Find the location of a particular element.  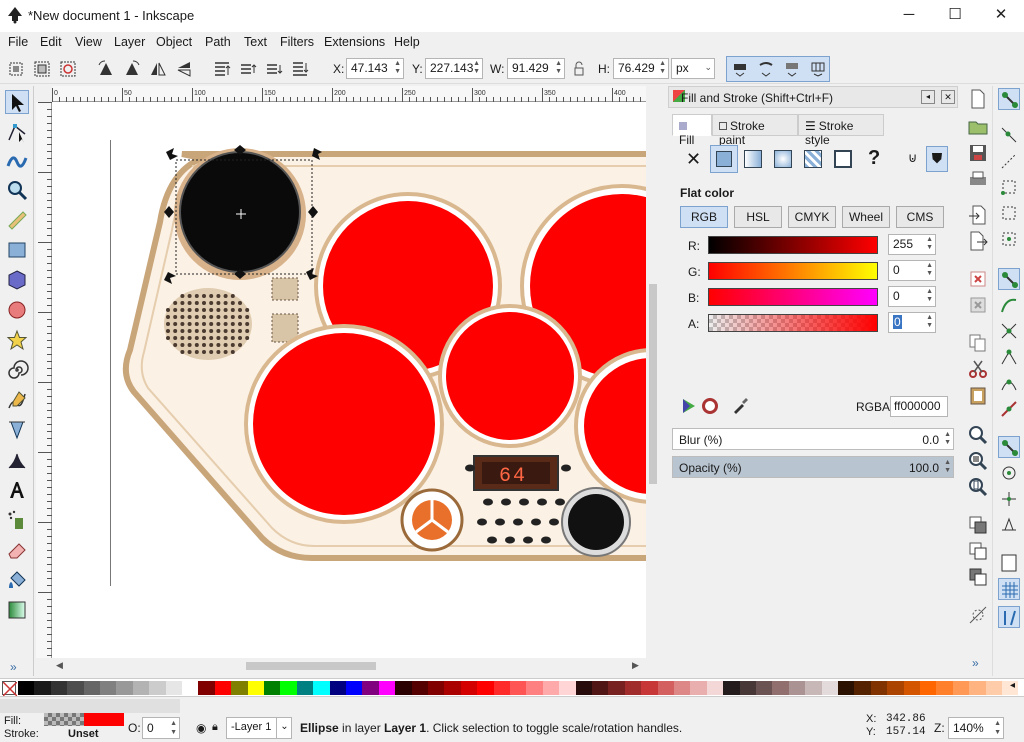

status-scrollbar is located at coordinates (90, 706).